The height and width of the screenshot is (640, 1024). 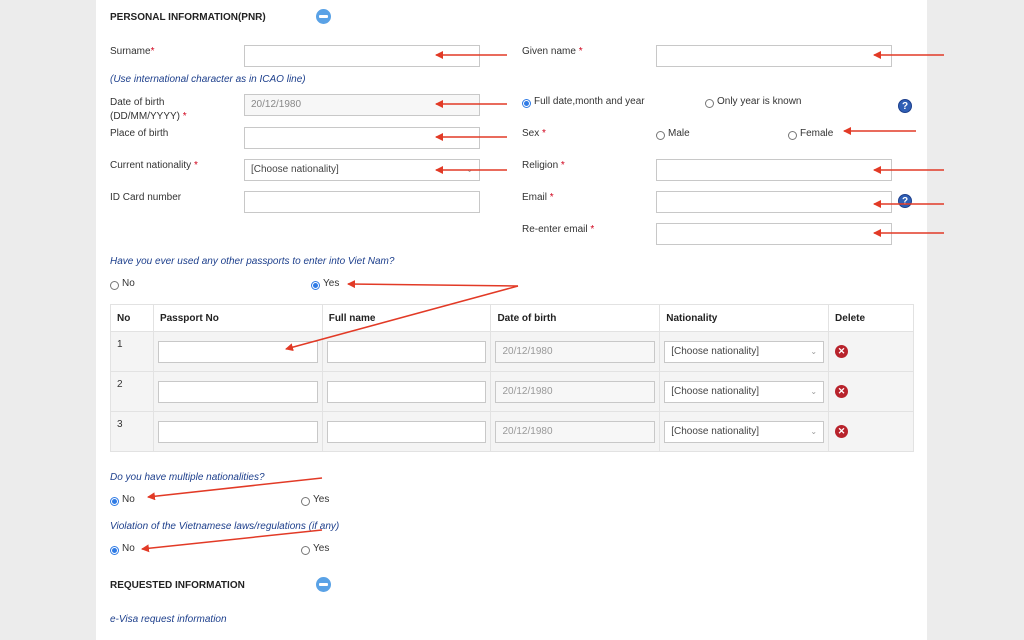 What do you see at coordinates (774, 170) in the screenshot?
I see `religion-input` at bounding box center [774, 170].